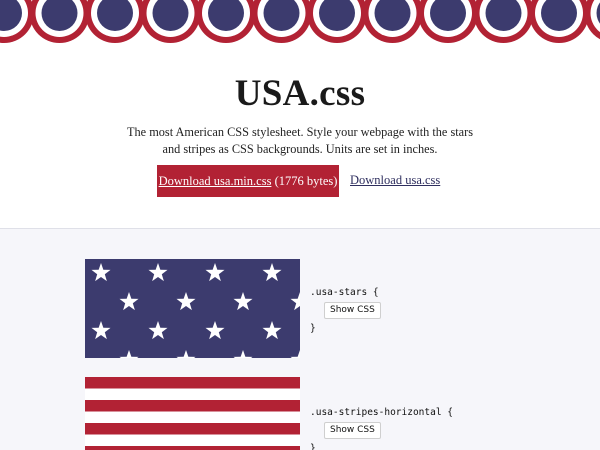 The width and height of the screenshot is (600, 450). I want to click on stripes-pattern, so click(192, 413).